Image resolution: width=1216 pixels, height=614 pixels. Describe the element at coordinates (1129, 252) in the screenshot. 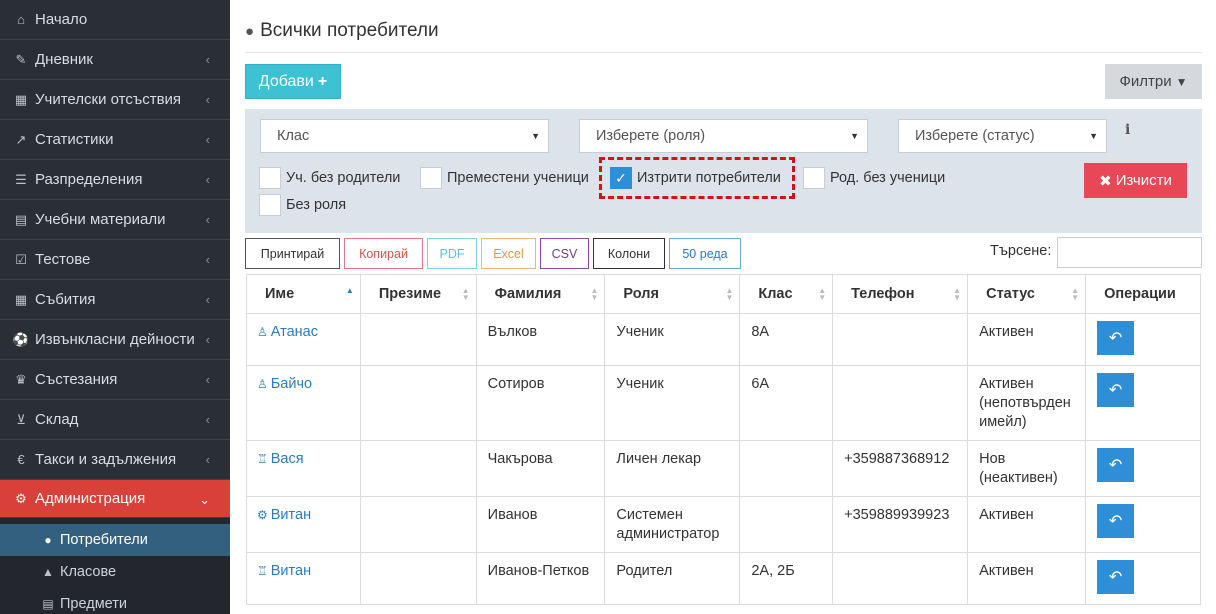

I see `search-input` at that location.